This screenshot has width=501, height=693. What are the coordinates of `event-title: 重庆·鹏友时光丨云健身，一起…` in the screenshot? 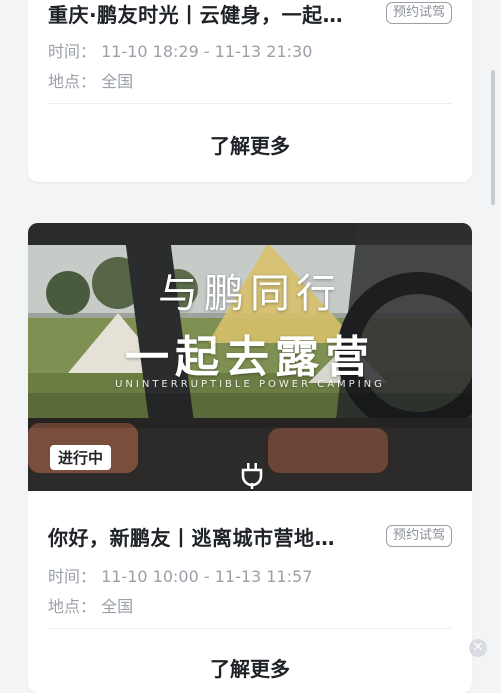 It's located at (196, 14).